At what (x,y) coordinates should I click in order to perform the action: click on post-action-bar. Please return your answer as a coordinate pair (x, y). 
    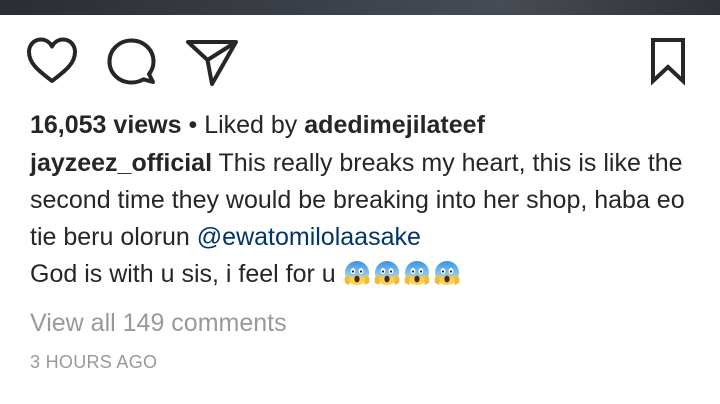
    Looking at the image, I should click on (360, 62).